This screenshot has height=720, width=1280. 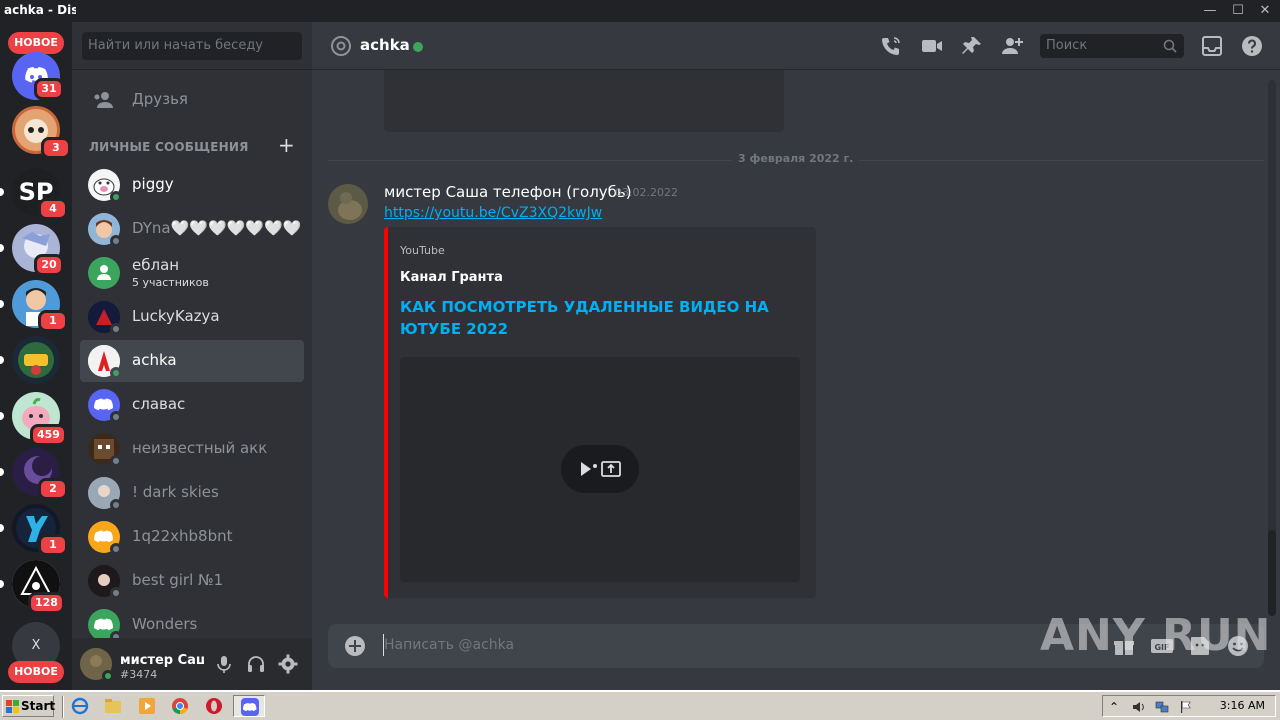 I want to click on dm-item-1q22: 1q22xhb8bnt, so click(x=192, y=537).